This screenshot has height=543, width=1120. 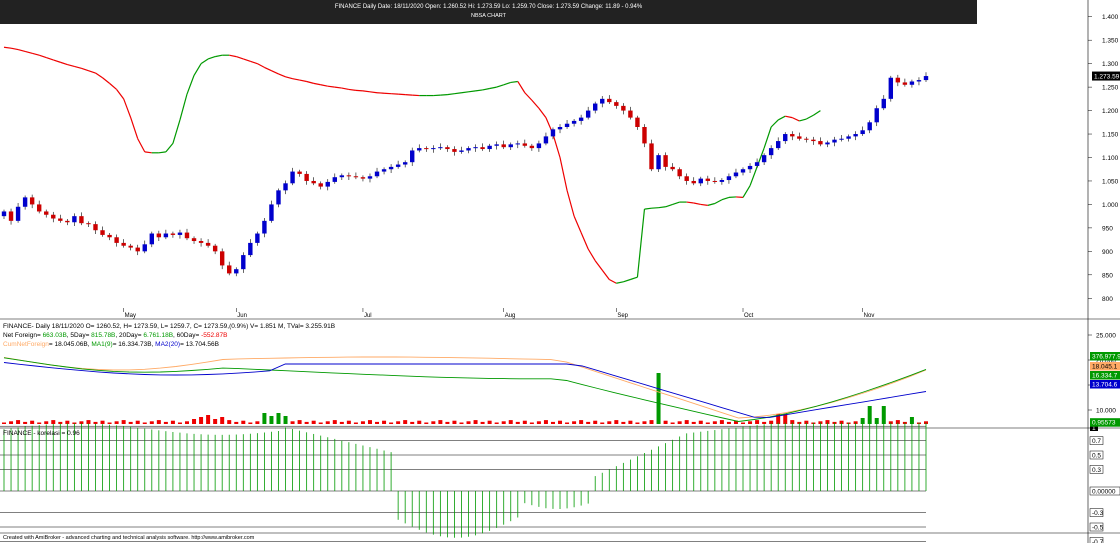 I want to click on cum-label: CumNetForeign, so click(x=26, y=344).